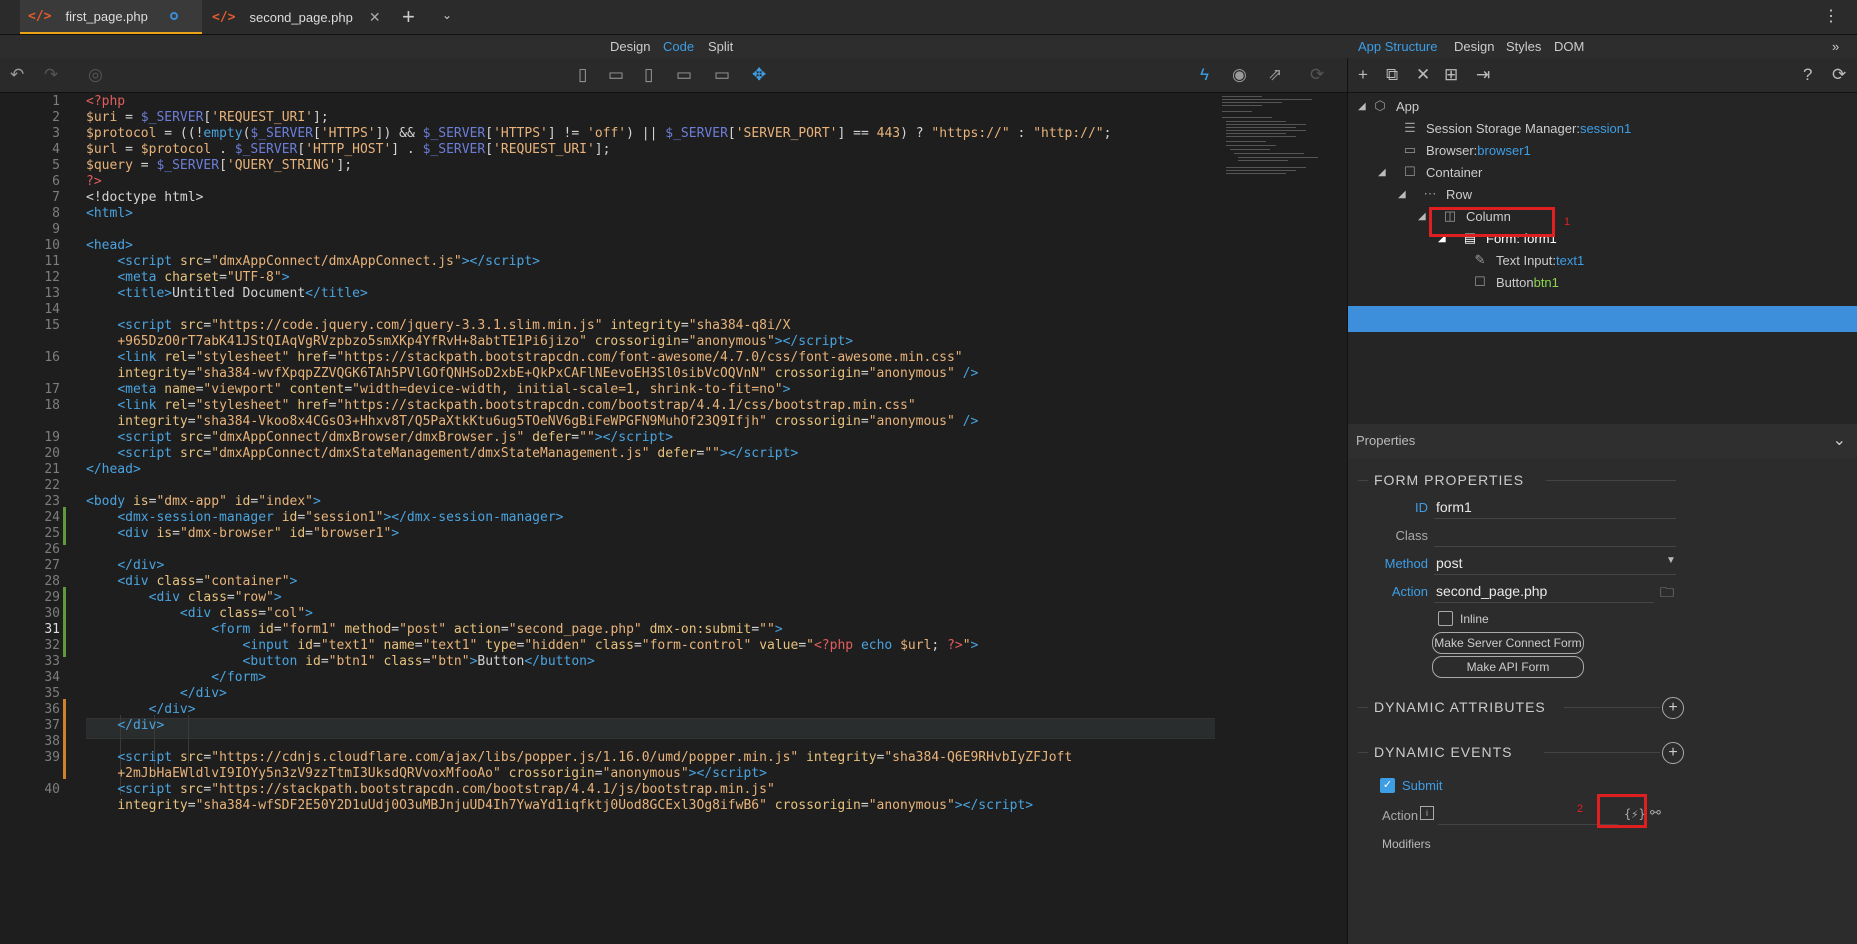 The image size is (1857, 944). What do you see at coordinates (1445, 618) in the screenshot?
I see `inline-checkbox` at bounding box center [1445, 618].